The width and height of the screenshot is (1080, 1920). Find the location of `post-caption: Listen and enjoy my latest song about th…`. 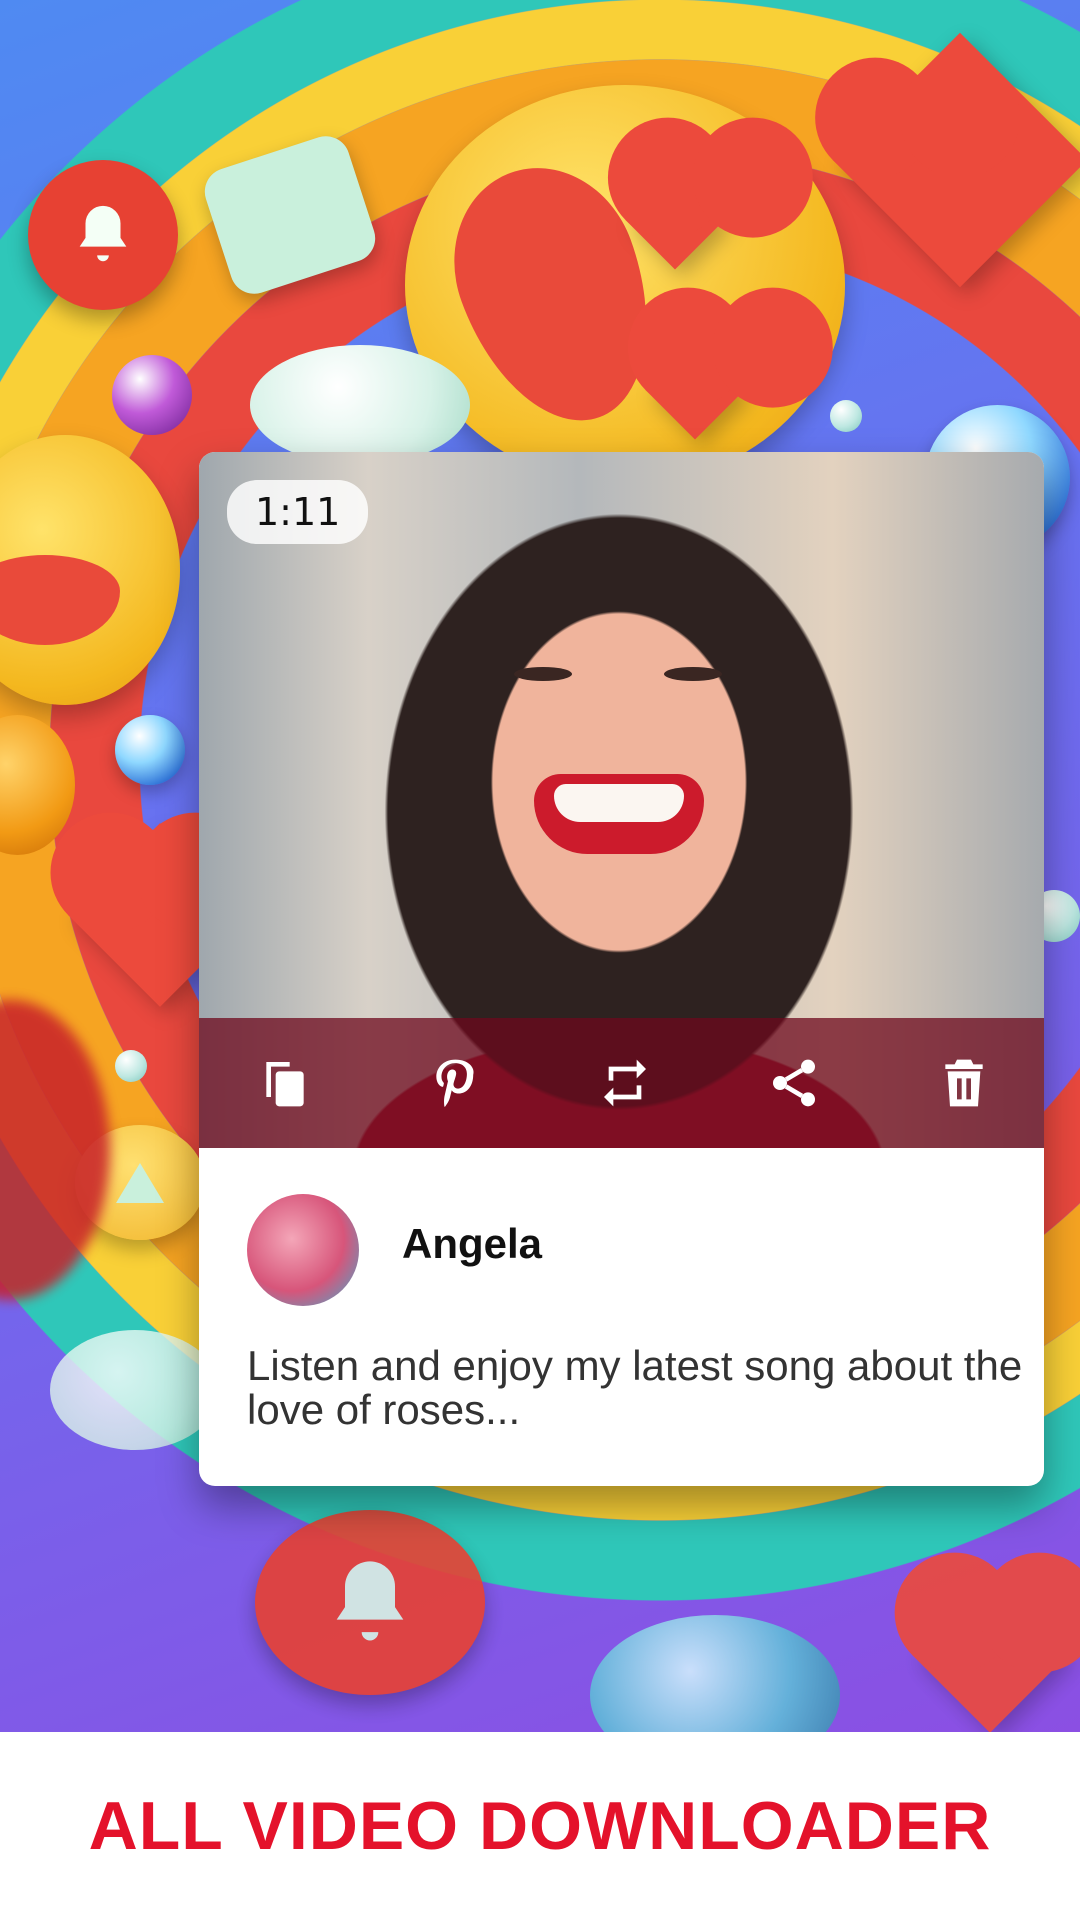

post-caption: Listen and enjoy my latest song about th… is located at coordinates (635, 1387).